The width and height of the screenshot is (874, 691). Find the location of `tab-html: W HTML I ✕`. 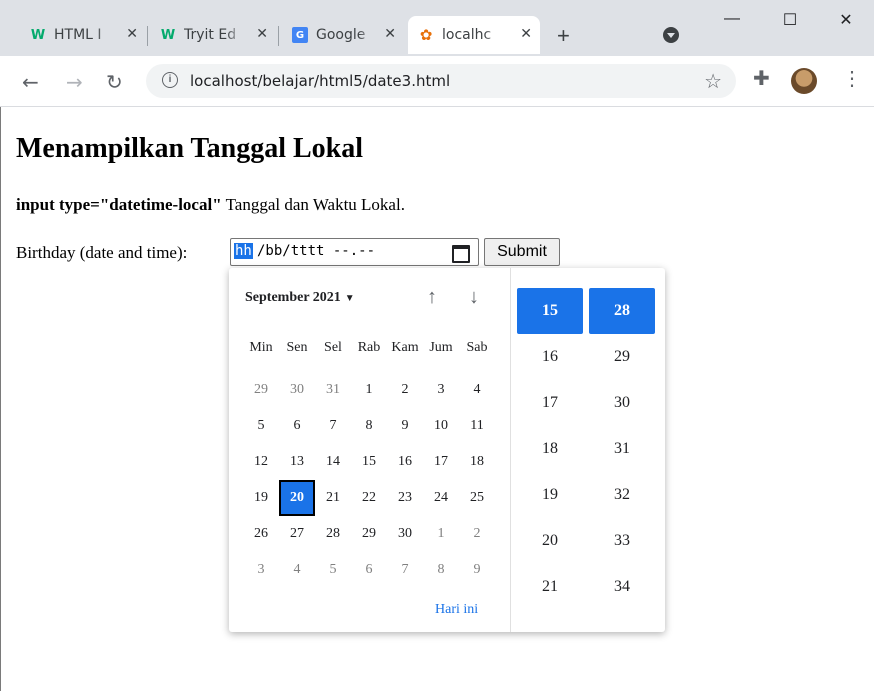

tab-html: W HTML I ✕ is located at coordinates (83, 35).